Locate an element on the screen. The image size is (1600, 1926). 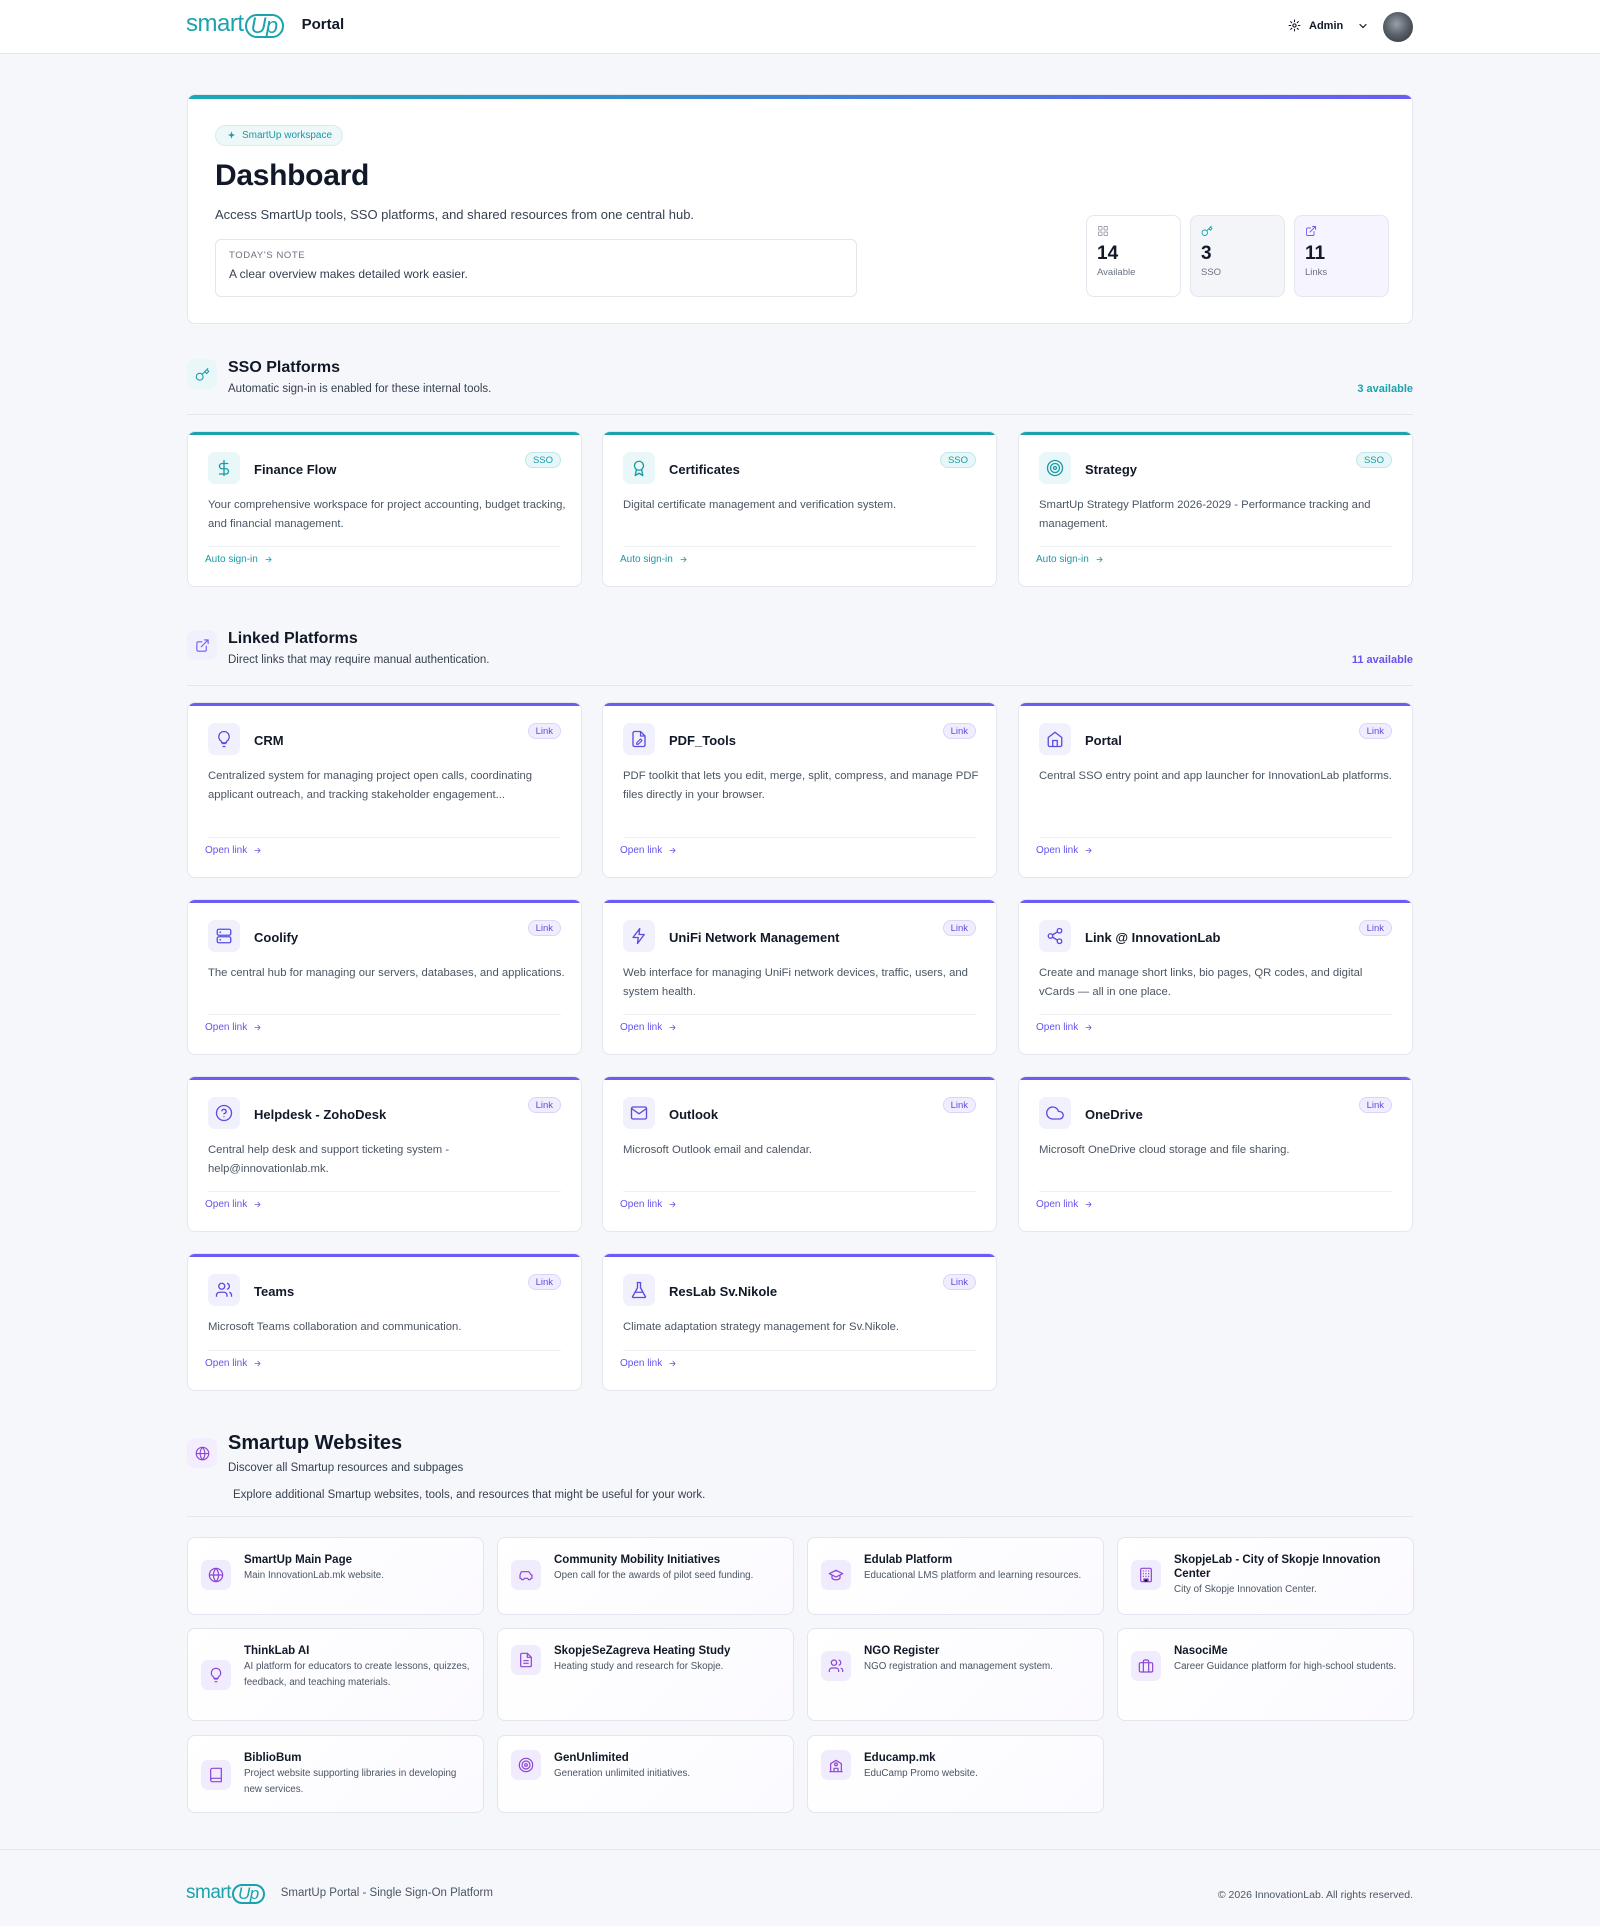
building-icon is located at coordinates (1146, 1575).